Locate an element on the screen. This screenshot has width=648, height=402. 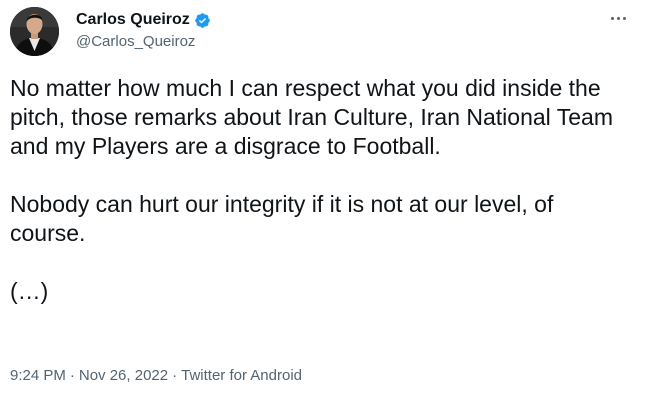
tweet-metadata: 9:24 PM · Nov 26, 2022 · Twitter for Android is located at coordinates (156, 376).